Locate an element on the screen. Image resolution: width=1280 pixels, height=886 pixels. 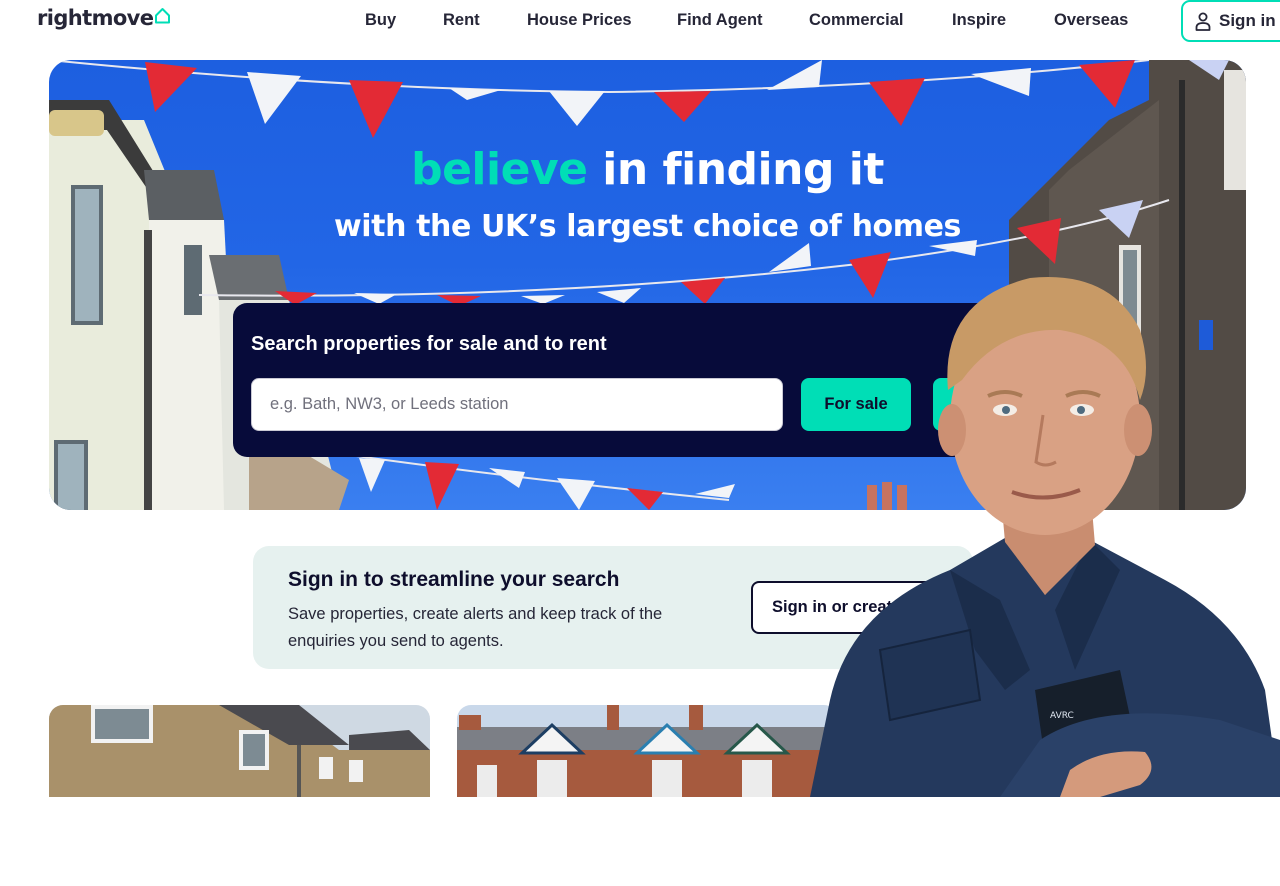
search-input is located at coordinates (517, 404).